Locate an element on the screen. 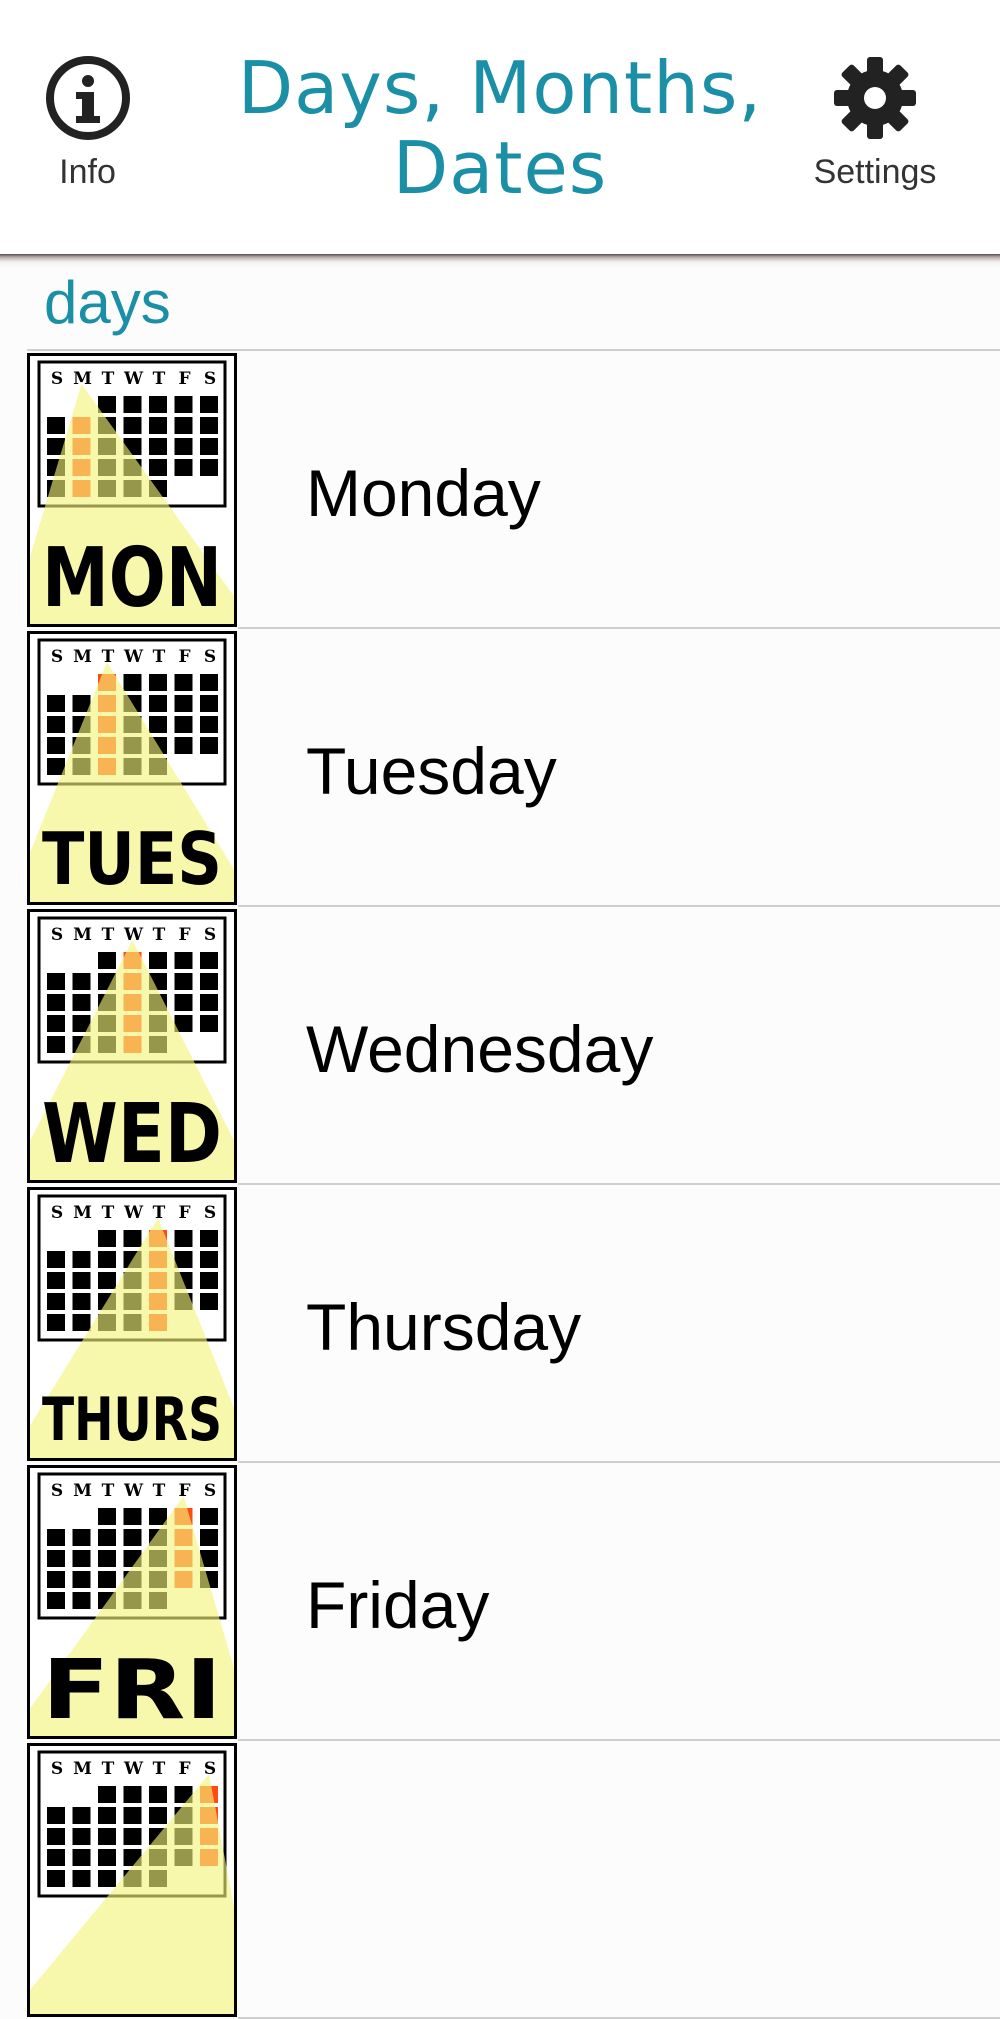 This screenshot has height=2019, width=1000. day-row: S M T W T F S MON Monday is located at coordinates (500, 490).